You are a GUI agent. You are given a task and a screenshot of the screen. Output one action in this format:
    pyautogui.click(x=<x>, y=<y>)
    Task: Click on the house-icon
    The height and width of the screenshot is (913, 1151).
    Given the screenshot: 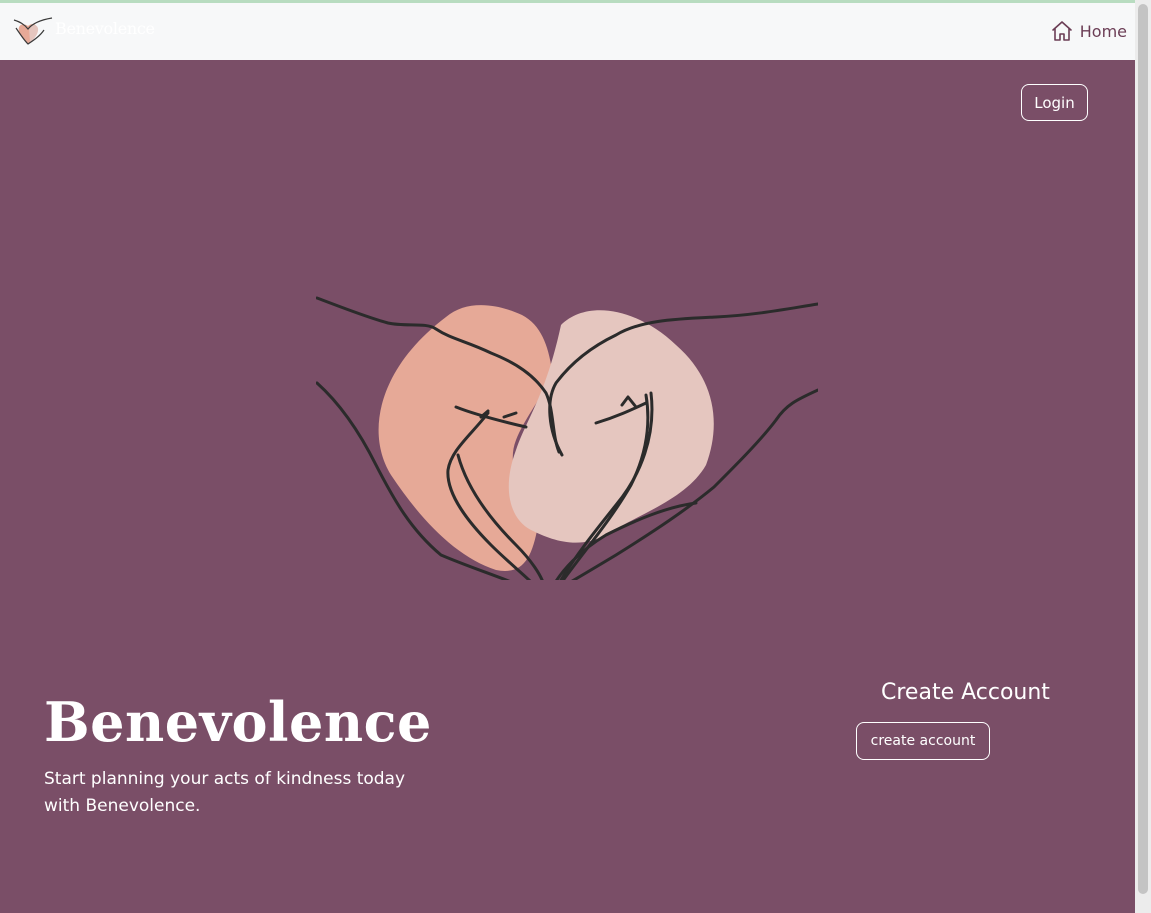 What is the action you would take?
    pyautogui.click(x=1061, y=31)
    